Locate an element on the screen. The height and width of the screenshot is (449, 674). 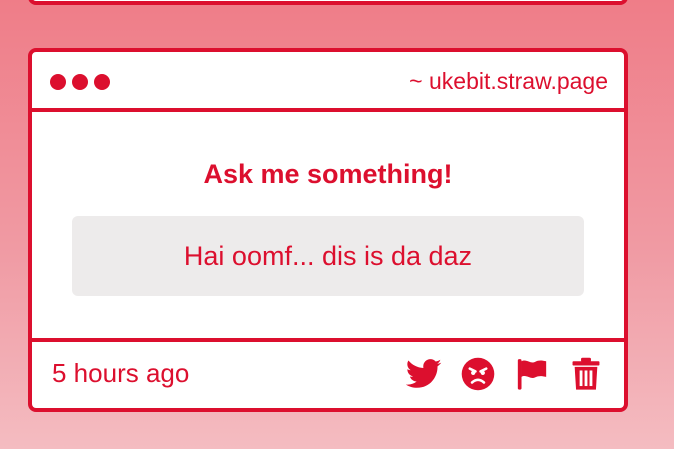
message-text: Hai oomf... dis is da daz is located at coordinates (328, 255).